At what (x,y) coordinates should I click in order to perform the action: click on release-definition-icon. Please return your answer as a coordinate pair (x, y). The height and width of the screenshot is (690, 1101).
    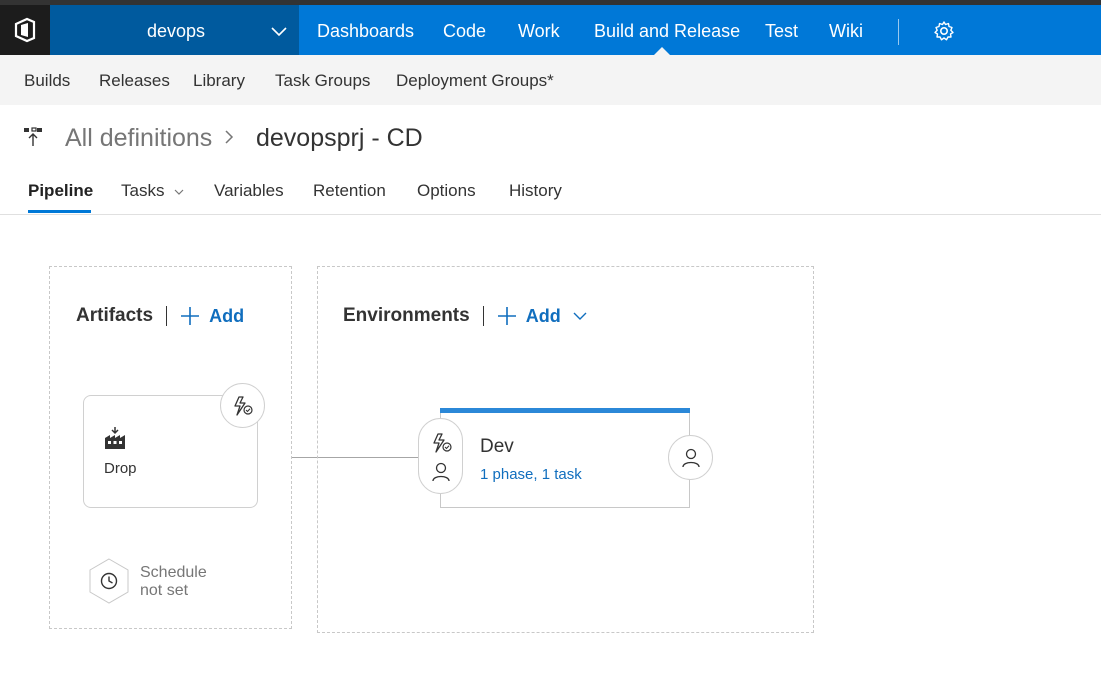
    Looking at the image, I should click on (33, 136).